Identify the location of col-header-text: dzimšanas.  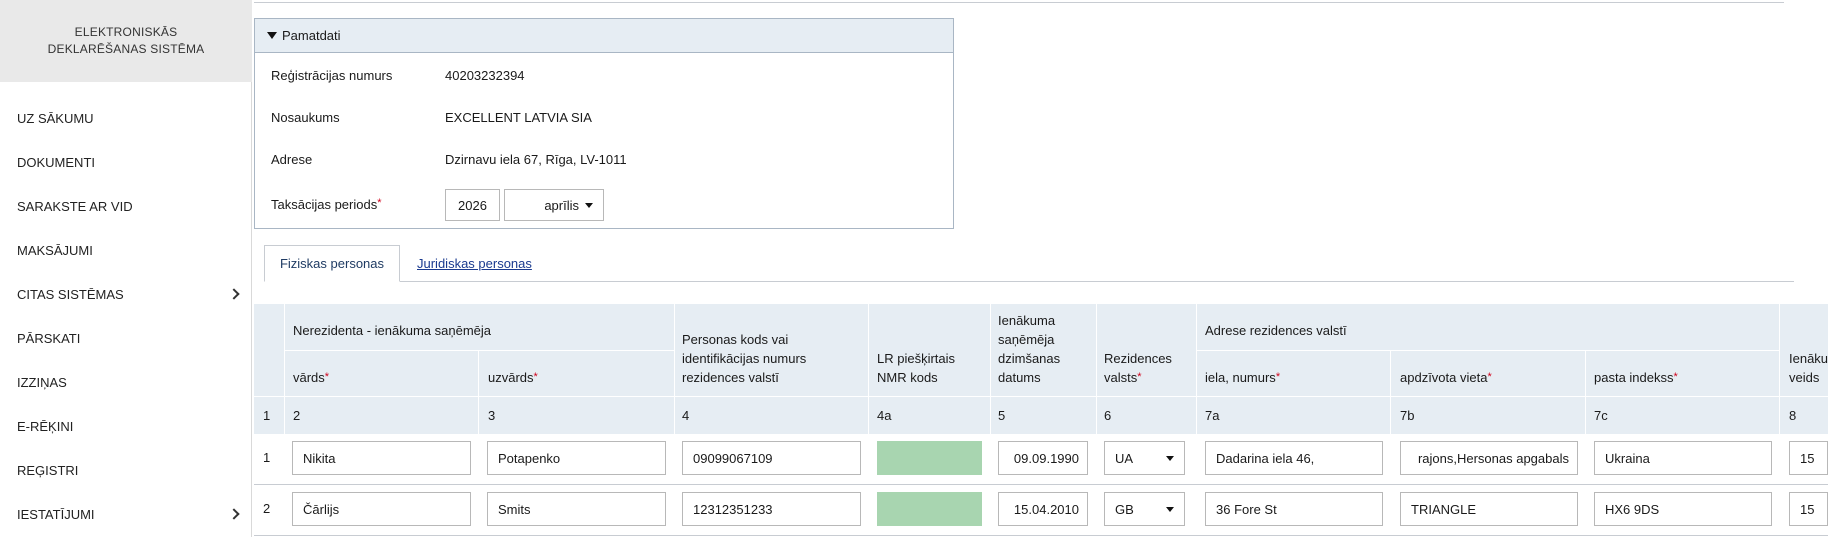
(1029, 358).